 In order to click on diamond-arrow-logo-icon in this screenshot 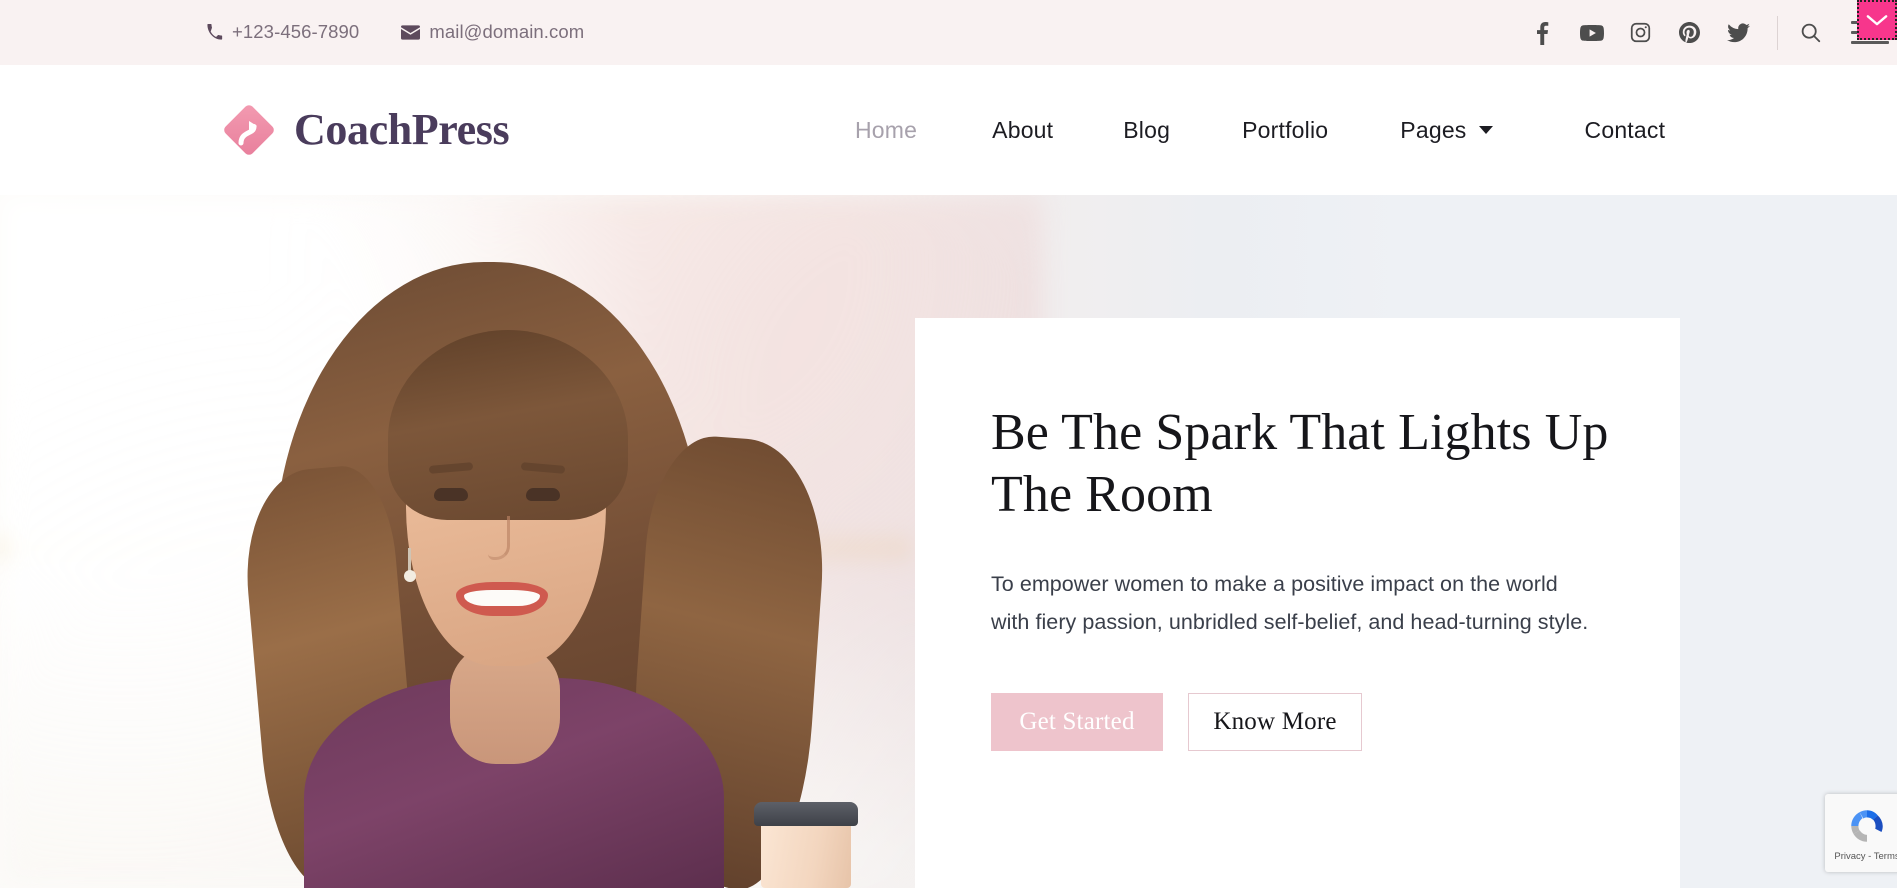, I will do `click(249, 130)`.